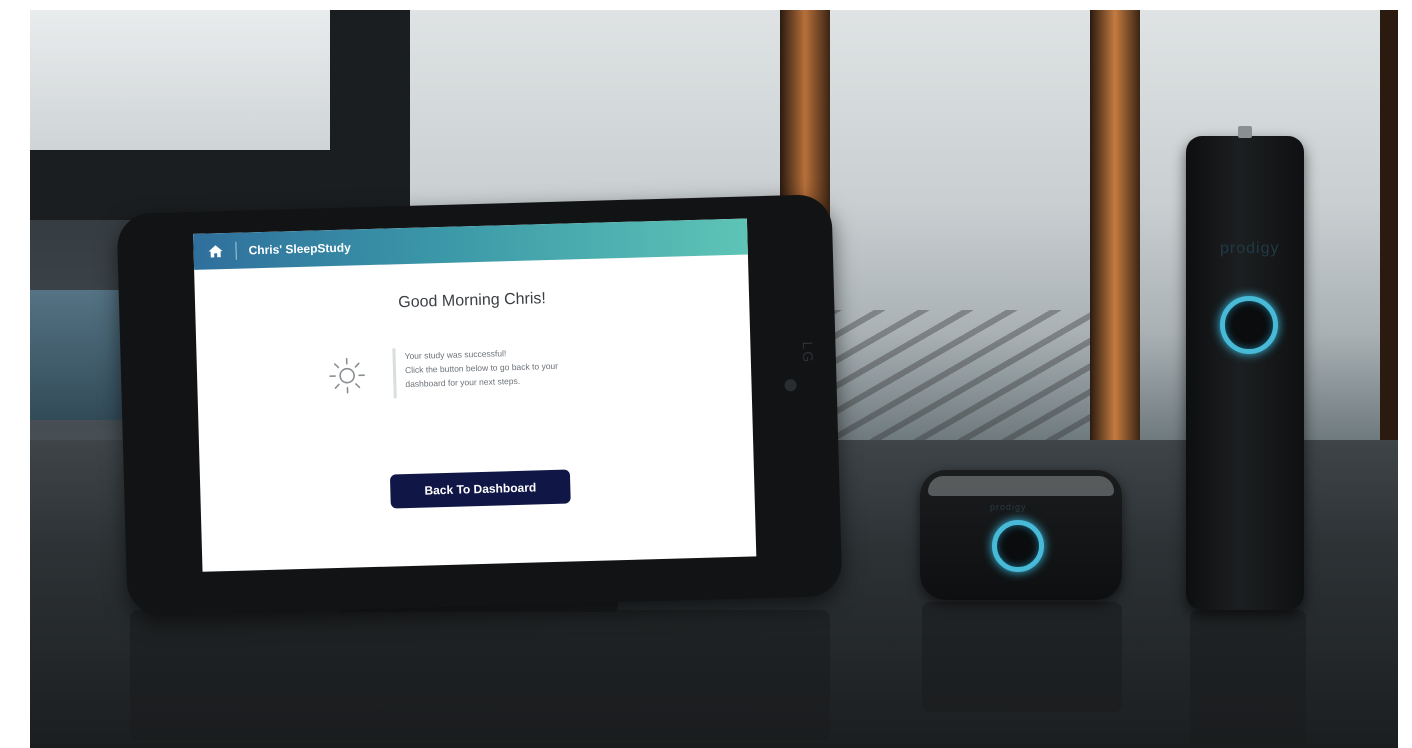 This screenshot has width=1412, height=748. Describe the element at coordinates (1249, 325) in the screenshot. I see `wand-power-button` at that location.